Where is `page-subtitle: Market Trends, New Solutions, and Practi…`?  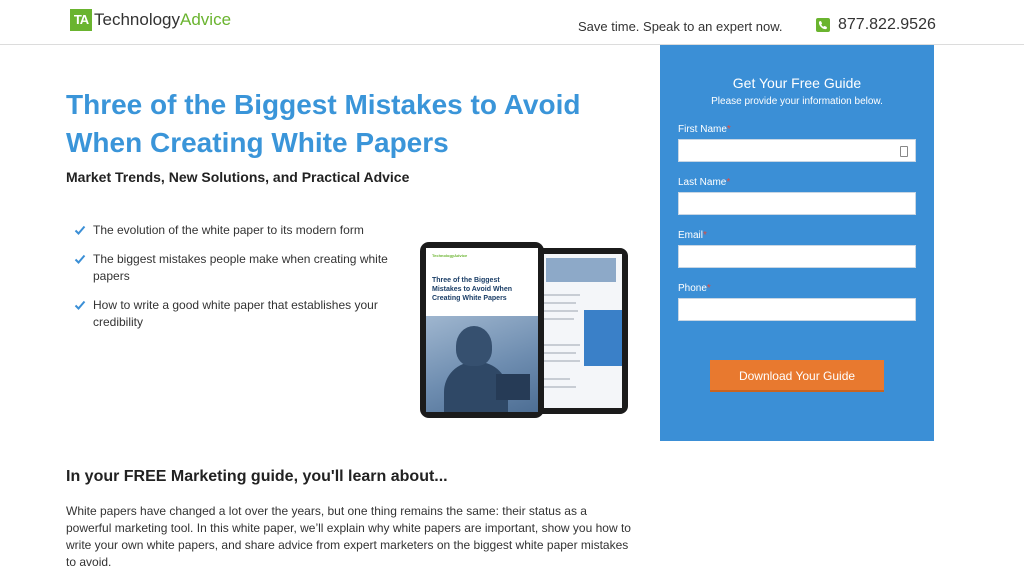 page-subtitle: Market Trends, New Solutions, and Practi… is located at coordinates (238, 177).